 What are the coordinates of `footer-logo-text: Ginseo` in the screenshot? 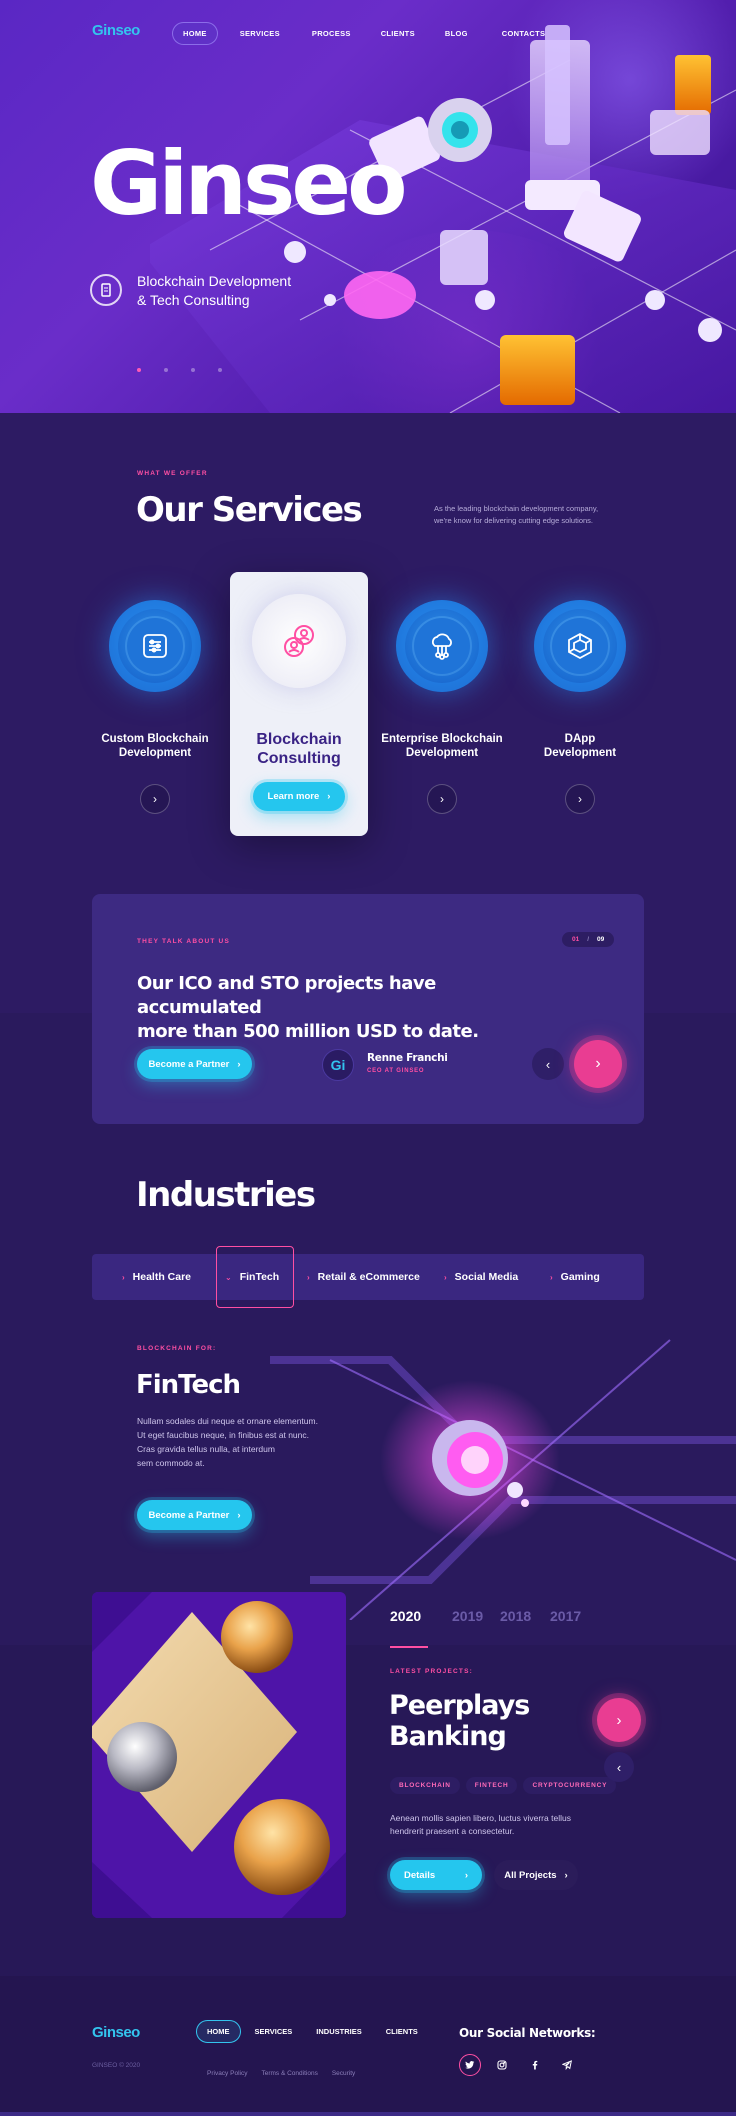 It's located at (116, 2032).